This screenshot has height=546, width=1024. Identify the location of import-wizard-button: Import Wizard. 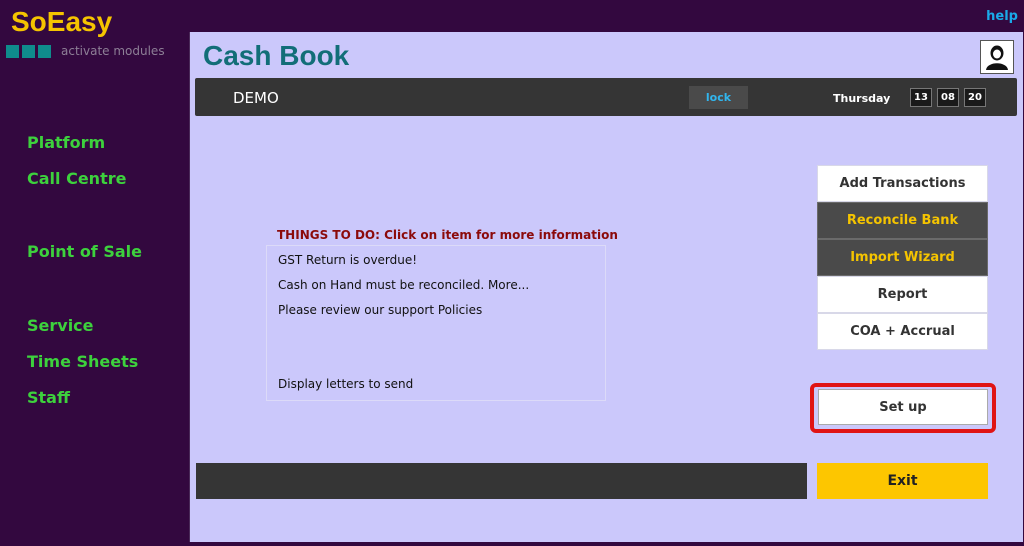
(902, 257).